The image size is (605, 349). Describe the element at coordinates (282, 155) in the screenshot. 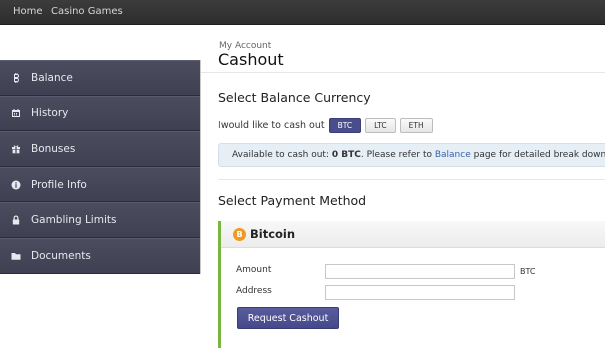

I see `notice-prefix: Available to cash out:` at that location.